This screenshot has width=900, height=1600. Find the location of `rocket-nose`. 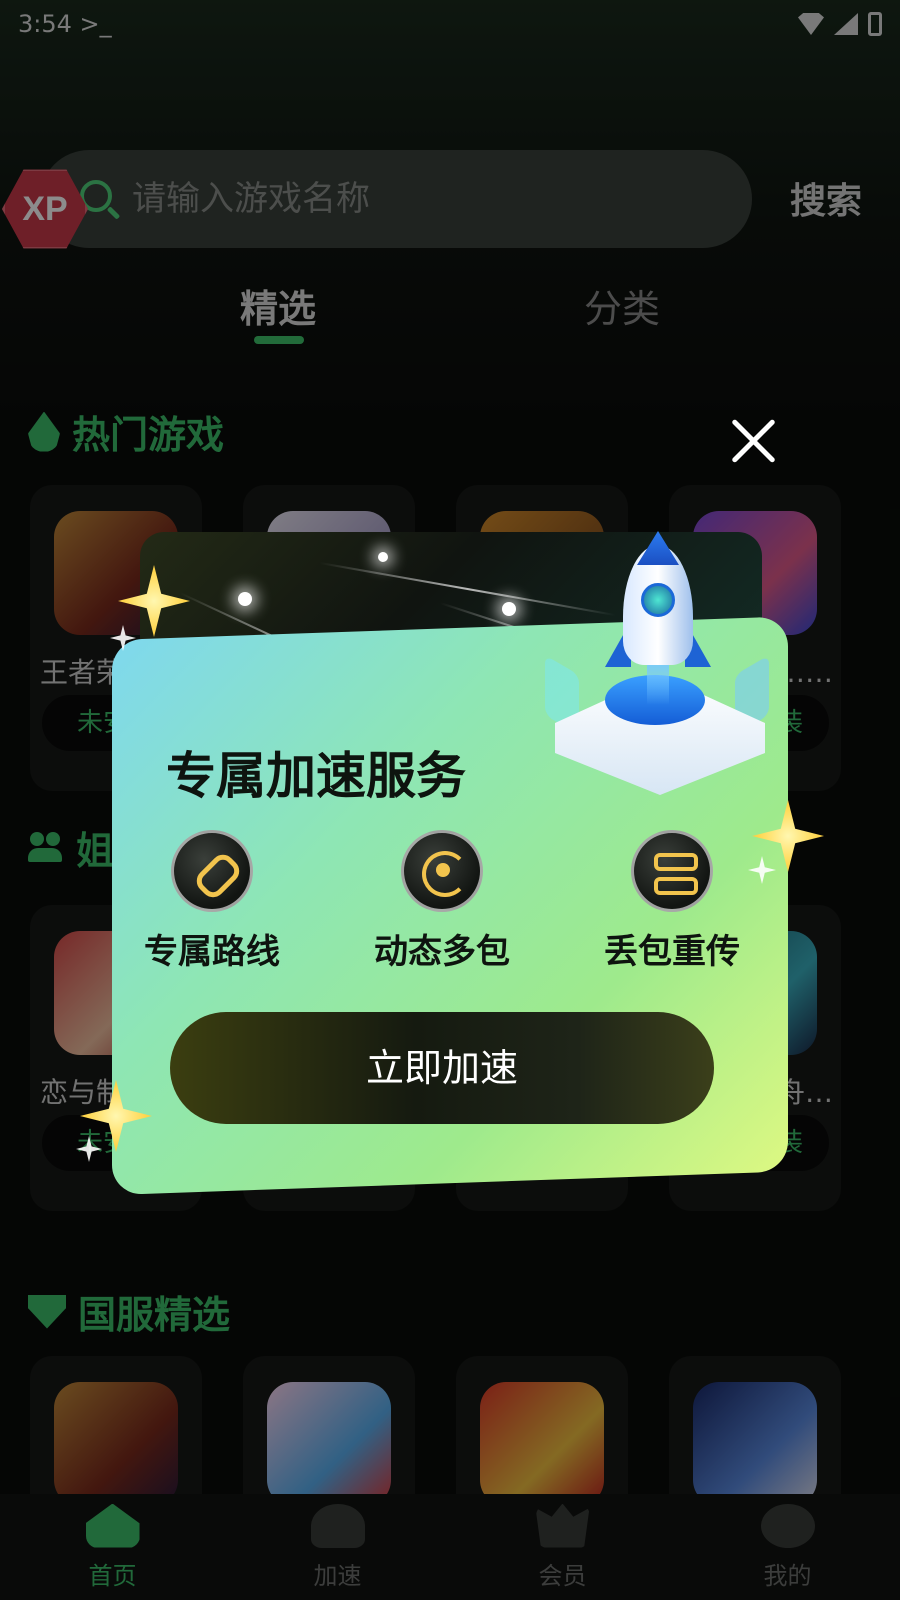

rocket-nose is located at coordinates (658, 548).